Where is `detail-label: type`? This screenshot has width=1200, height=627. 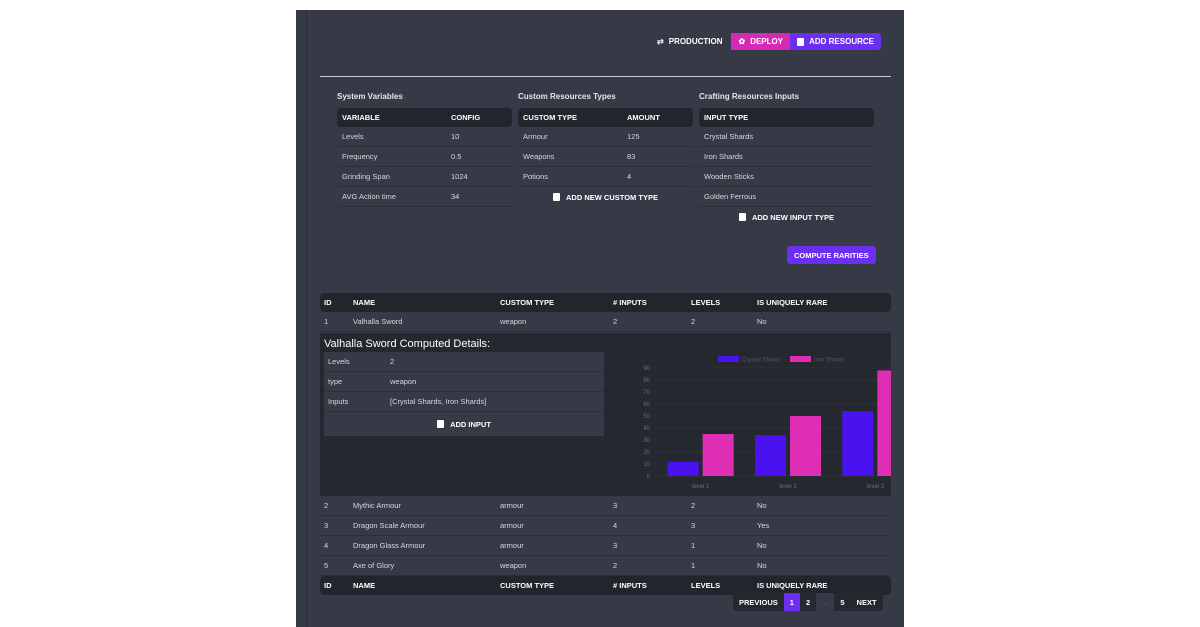 detail-label: type is located at coordinates (335, 381).